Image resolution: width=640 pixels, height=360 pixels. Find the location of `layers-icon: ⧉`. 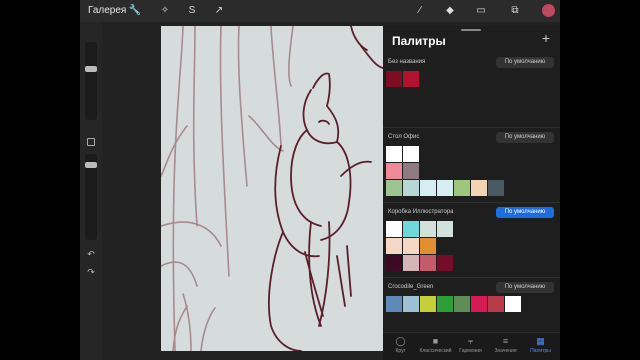

layers-icon: ⧉ is located at coordinates (515, 11).